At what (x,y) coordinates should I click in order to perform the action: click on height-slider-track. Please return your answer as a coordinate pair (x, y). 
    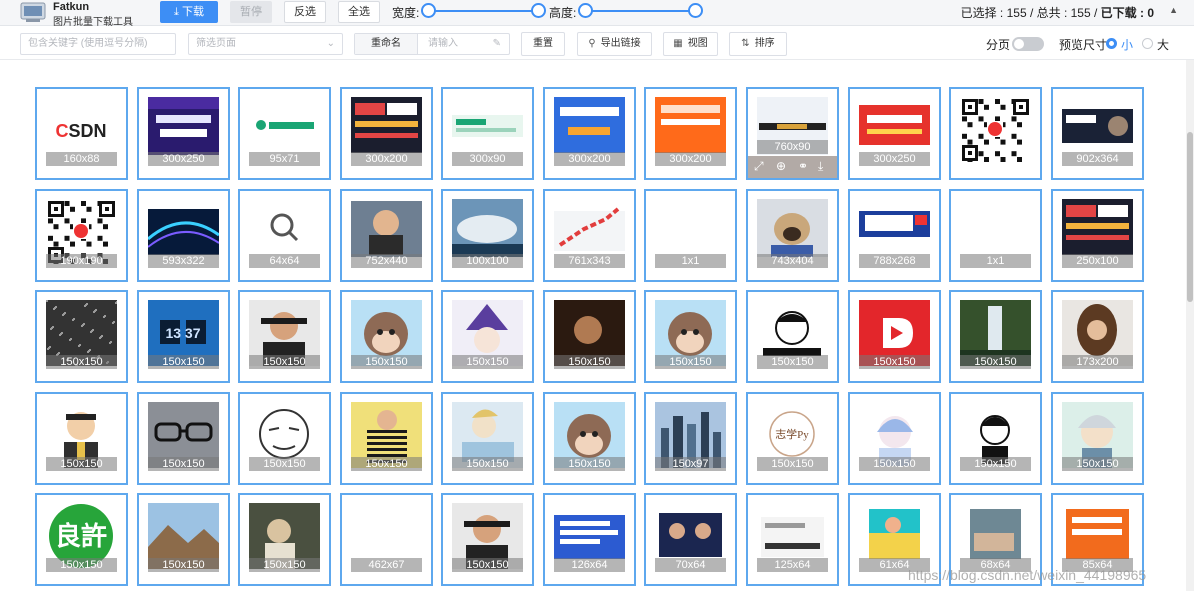
    Looking at the image, I should click on (640, 11).